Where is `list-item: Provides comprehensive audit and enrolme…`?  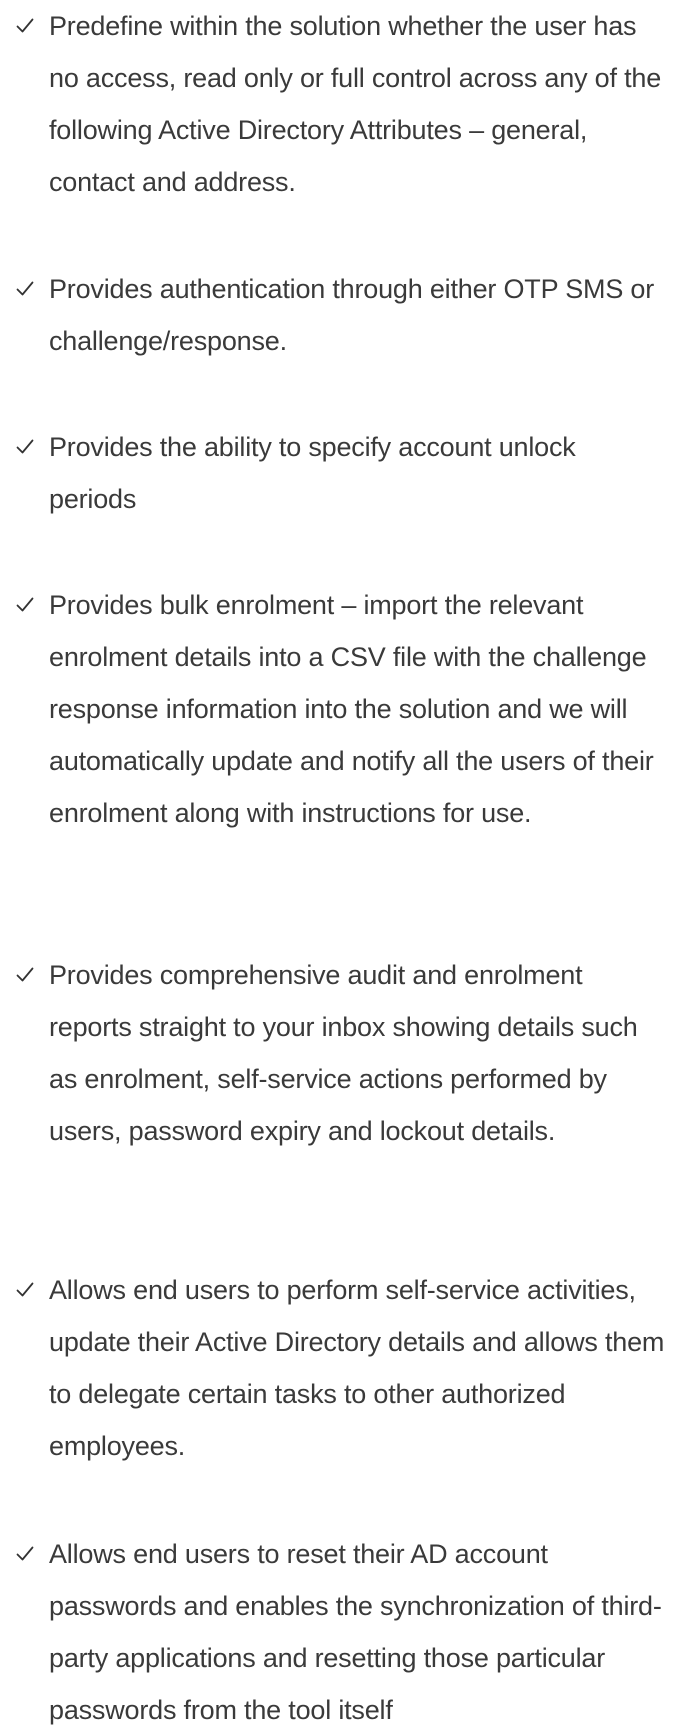
list-item: Provides comprehensive audit and enrolme… is located at coordinates (340, 1053).